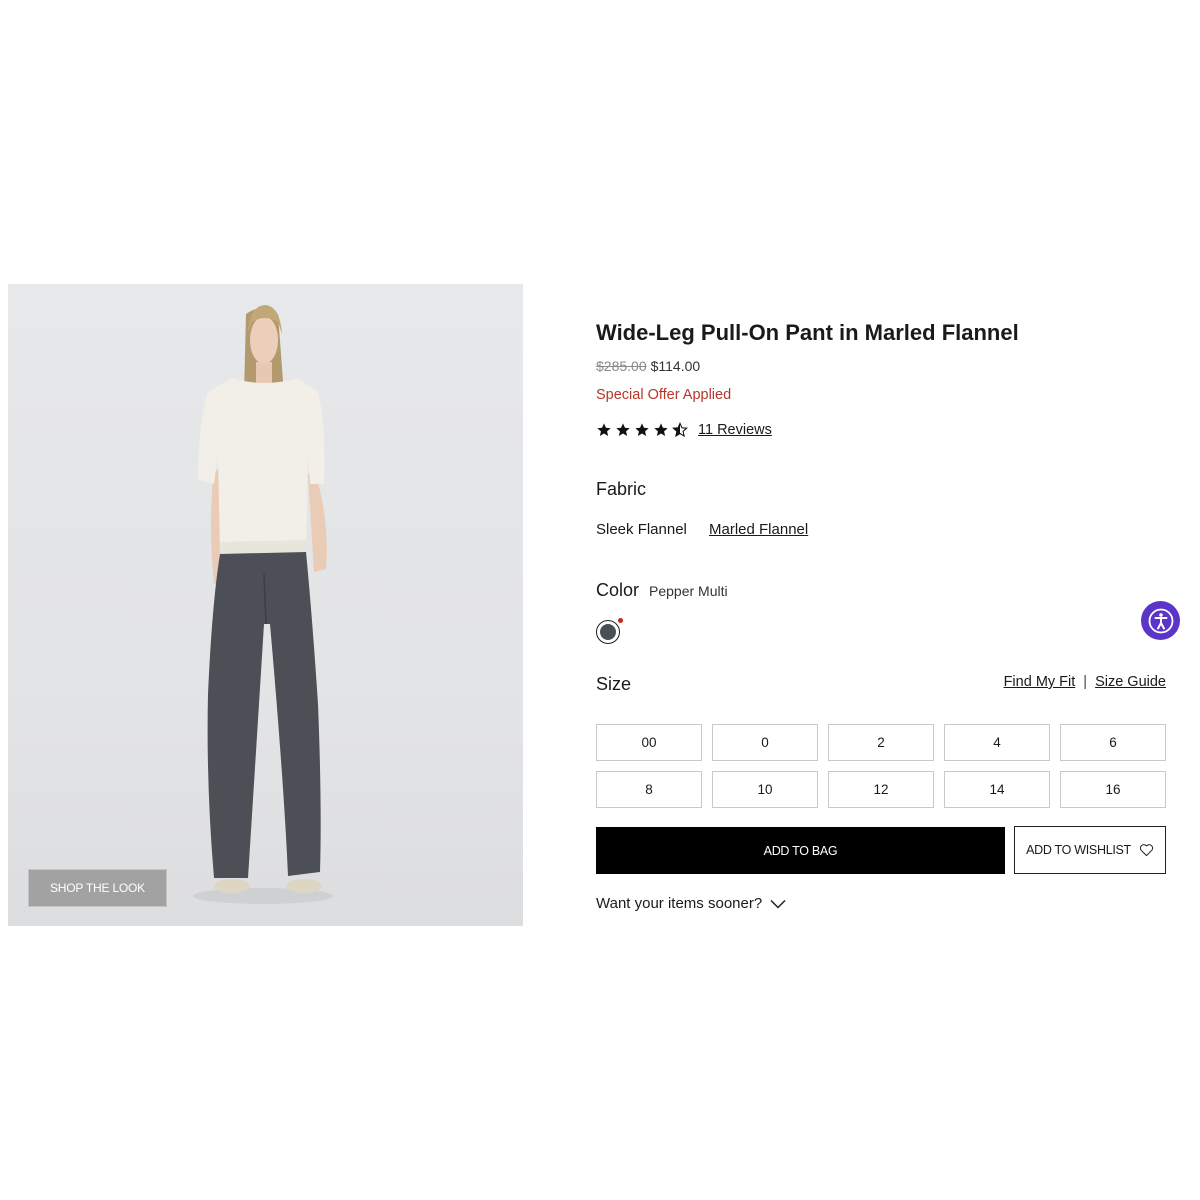 This screenshot has height=1200, width=1200. What do you see at coordinates (649, 742) in the screenshot?
I see `size-option-00: 00` at bounding box center [649, 742].